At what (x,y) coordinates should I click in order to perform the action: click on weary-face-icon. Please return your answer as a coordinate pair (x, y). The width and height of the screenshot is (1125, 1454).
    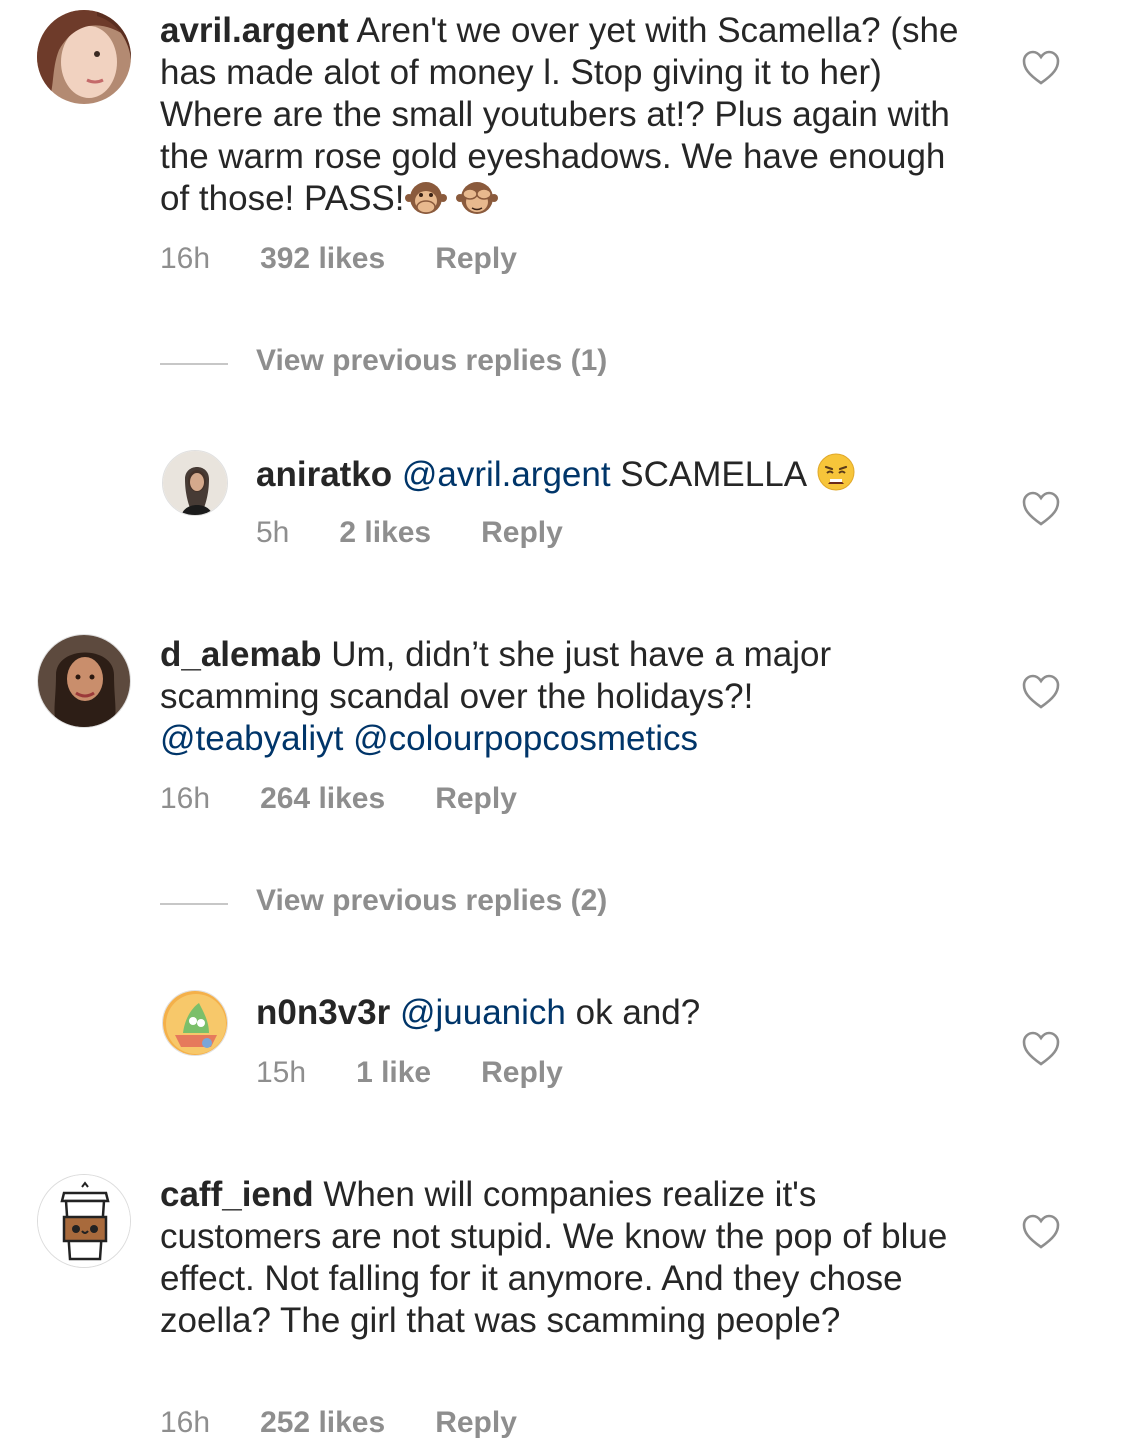
    Looking at the image, I should click on (836, 477).